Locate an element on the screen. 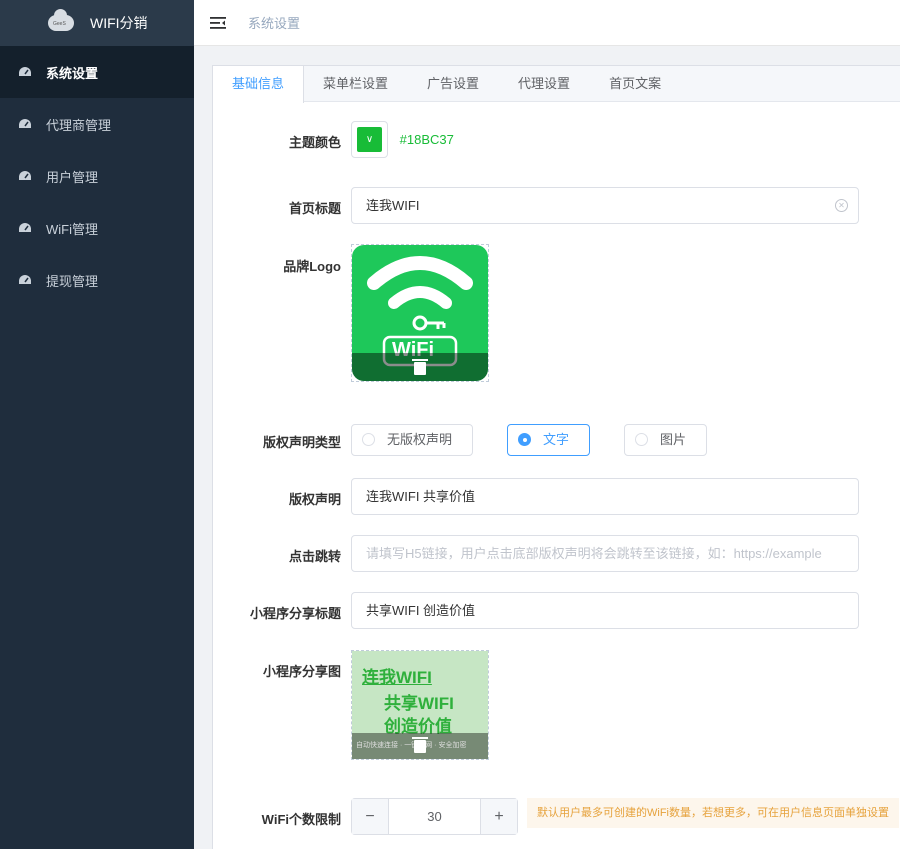 Image resolution: width=900 pixels, height=849 pixels. share-image-footer: 自动快速连接 · 一键上网 · 安全加密 is located at coordinates (411, 745).